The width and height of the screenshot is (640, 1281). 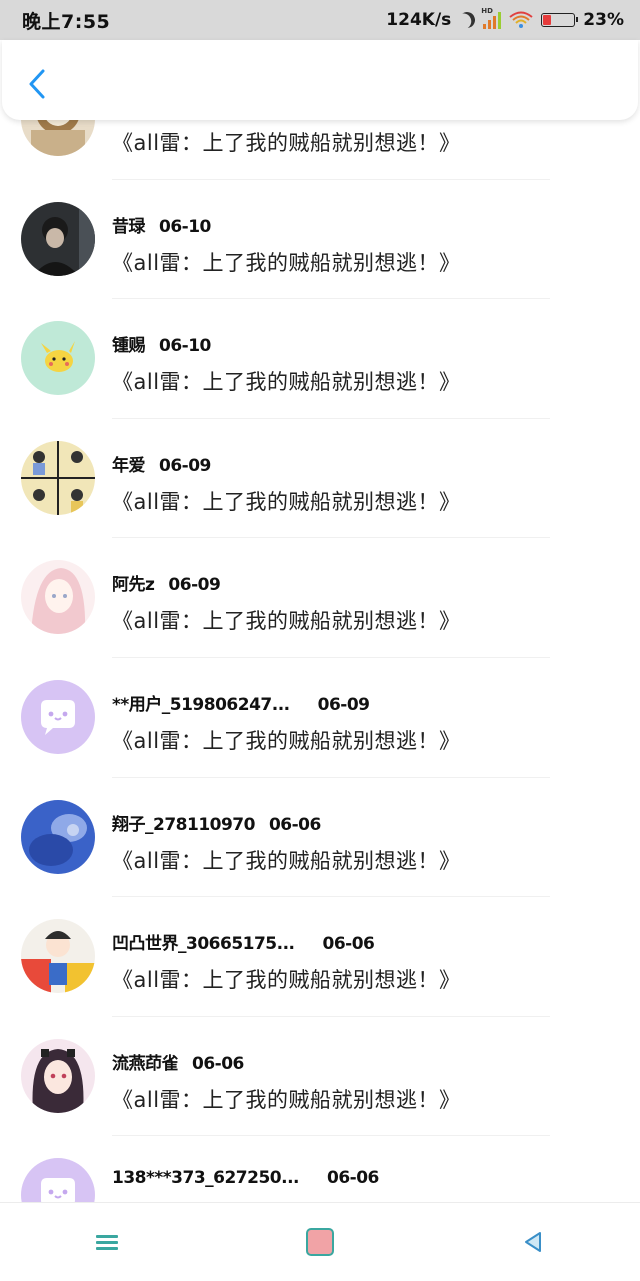 I want to click on user-name: 年爱, so click(x=129, y=465).